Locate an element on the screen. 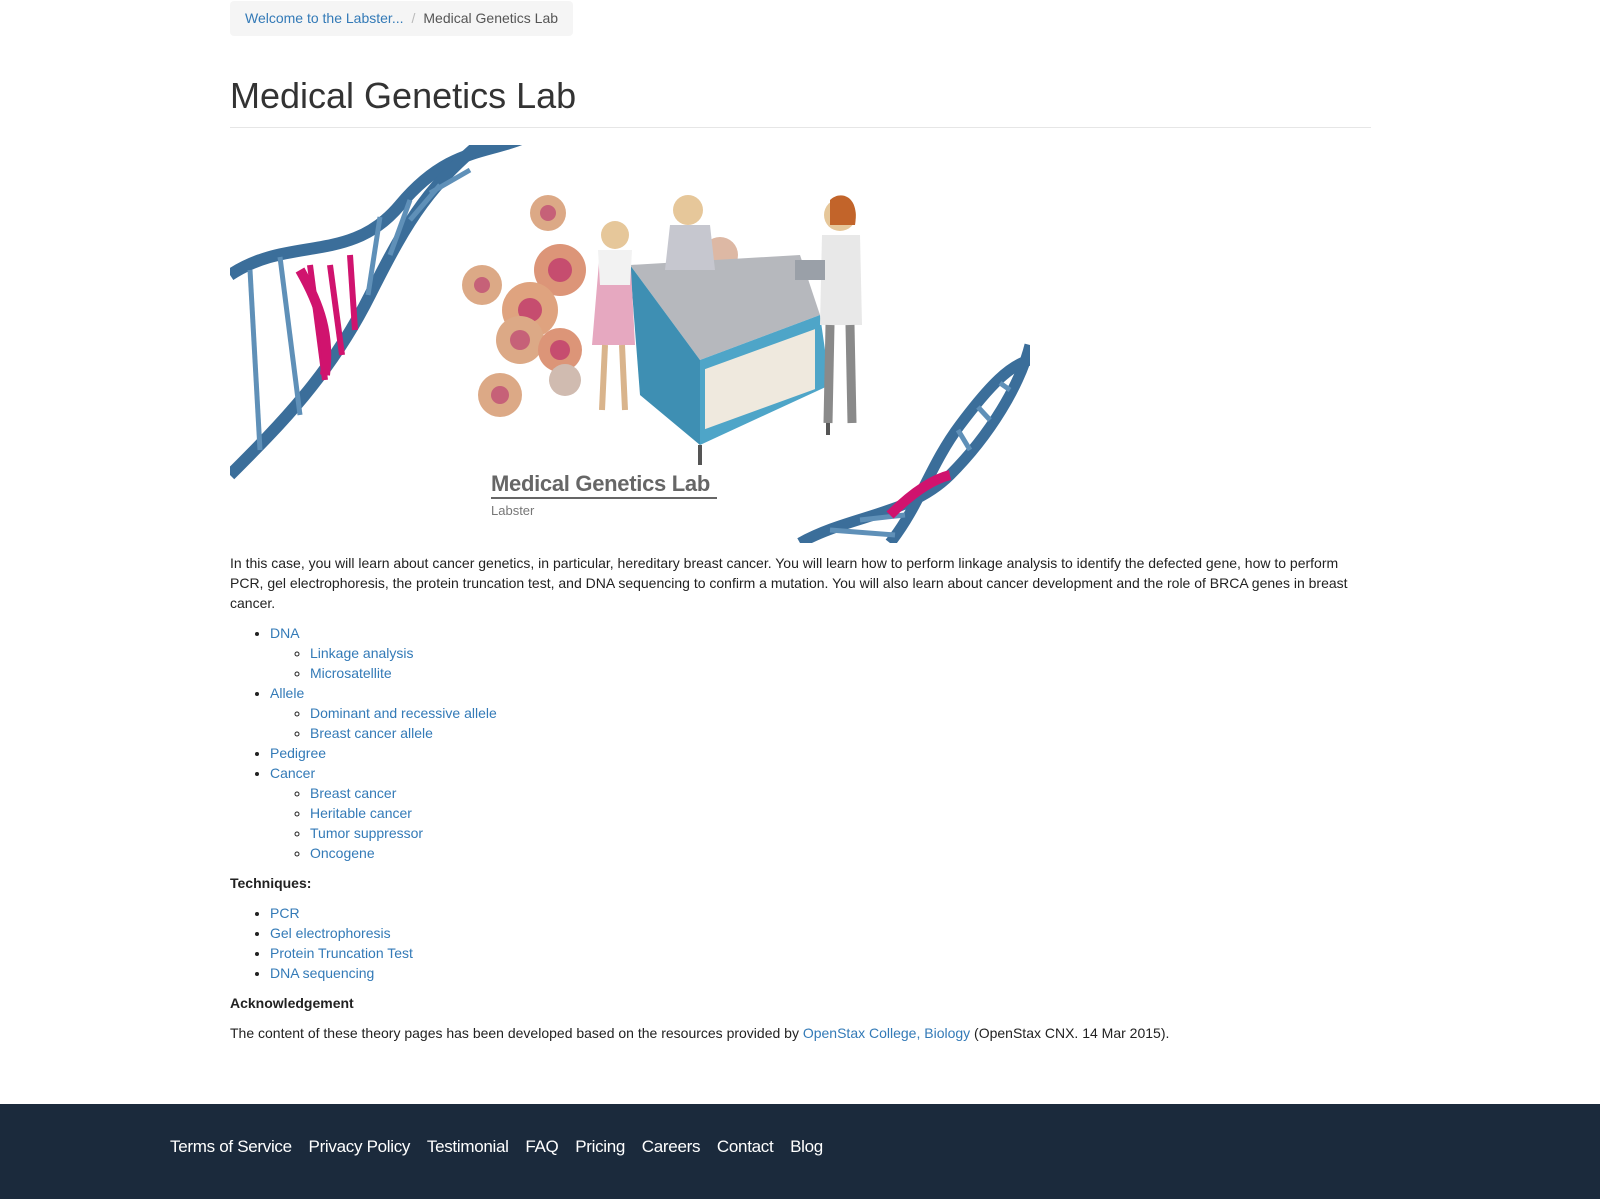 The width and height of the screenshot is (1600, 1199). list-item: Microsatellite is located at coordinates (840, 673).